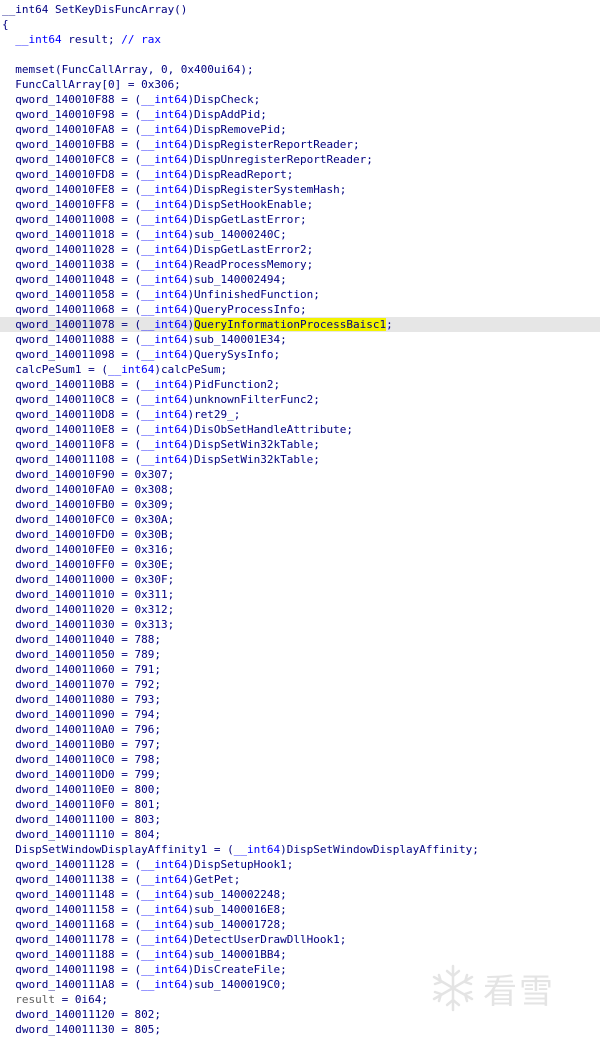 This screenshot has height=1038, width=600. Describe the element at coordinates (72, 294) in the screenshot. I see `code-token: qword_140011058 = (` at that location.